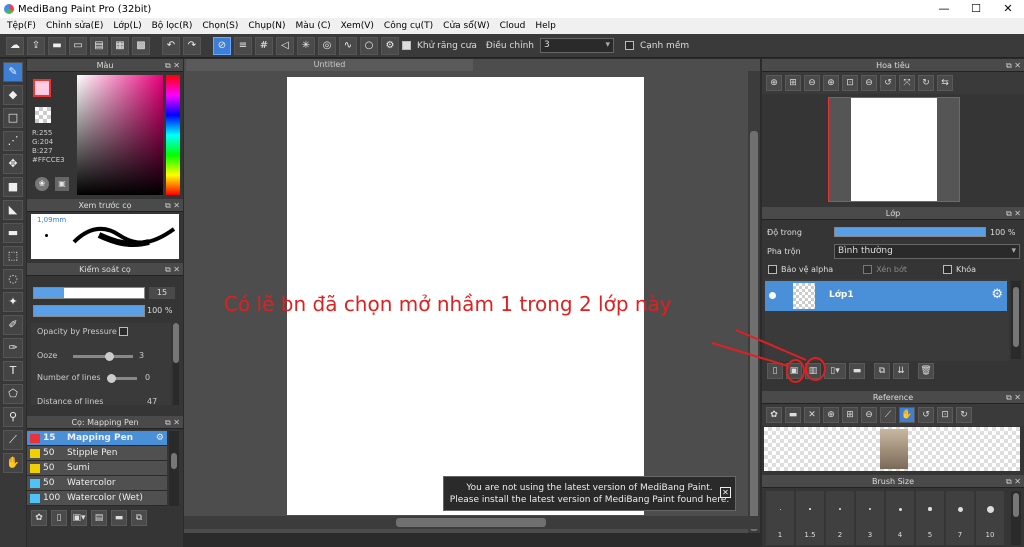  Describe the element at coordinates (15, 45) in the screenshot. I see `cloud-icon: ☁` at that location.